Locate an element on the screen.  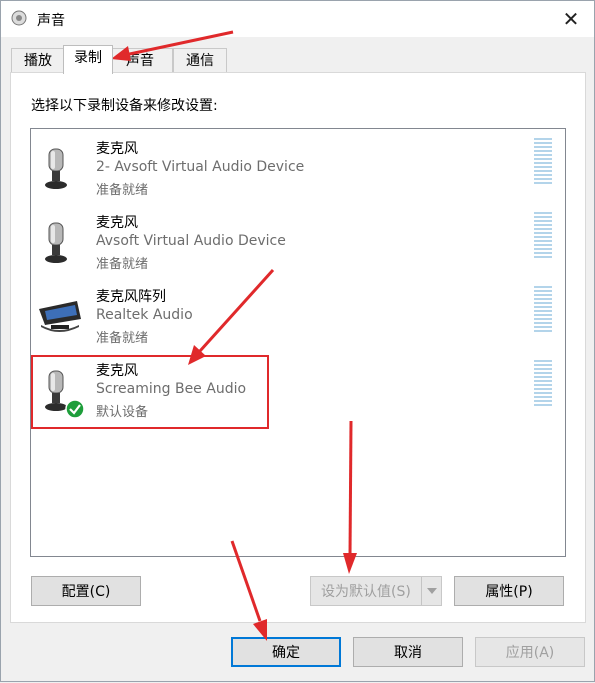
device-name: 麦克风阵列 is located at coordinates (131, 297).